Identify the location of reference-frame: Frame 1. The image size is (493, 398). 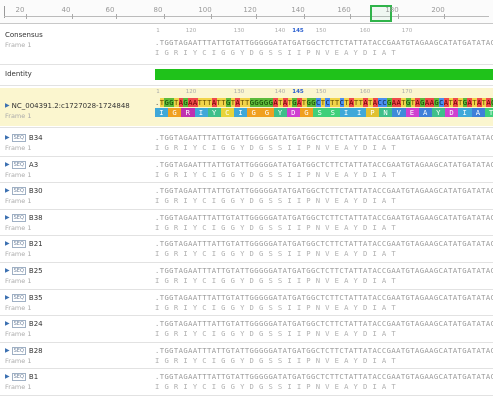
(18, 116).